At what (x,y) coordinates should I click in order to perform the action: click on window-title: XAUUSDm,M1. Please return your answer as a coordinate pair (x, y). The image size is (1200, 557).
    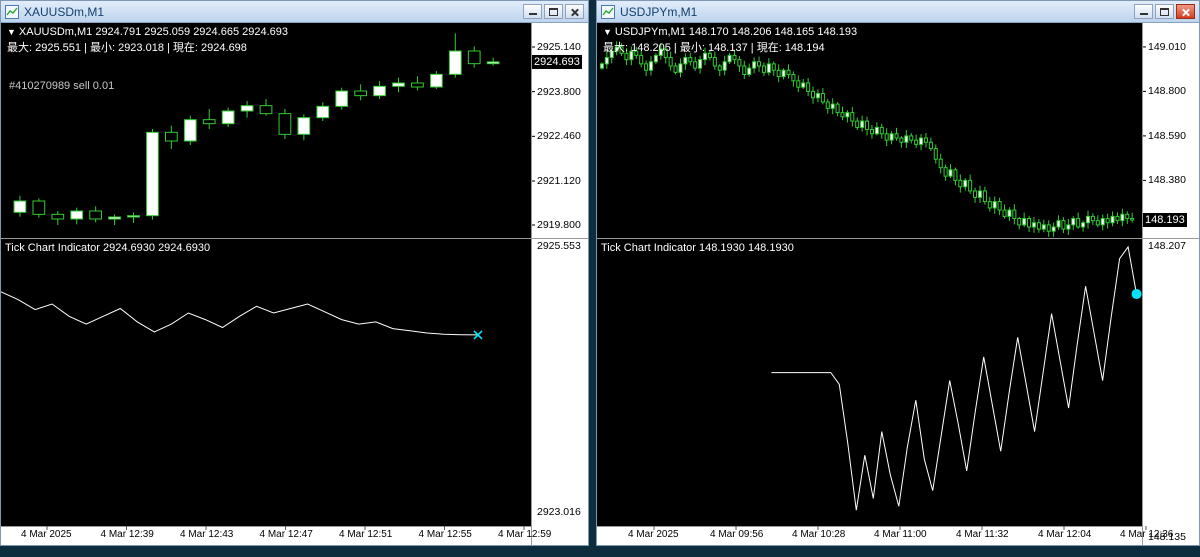
    Looking at the image, I should click on (64, 11).